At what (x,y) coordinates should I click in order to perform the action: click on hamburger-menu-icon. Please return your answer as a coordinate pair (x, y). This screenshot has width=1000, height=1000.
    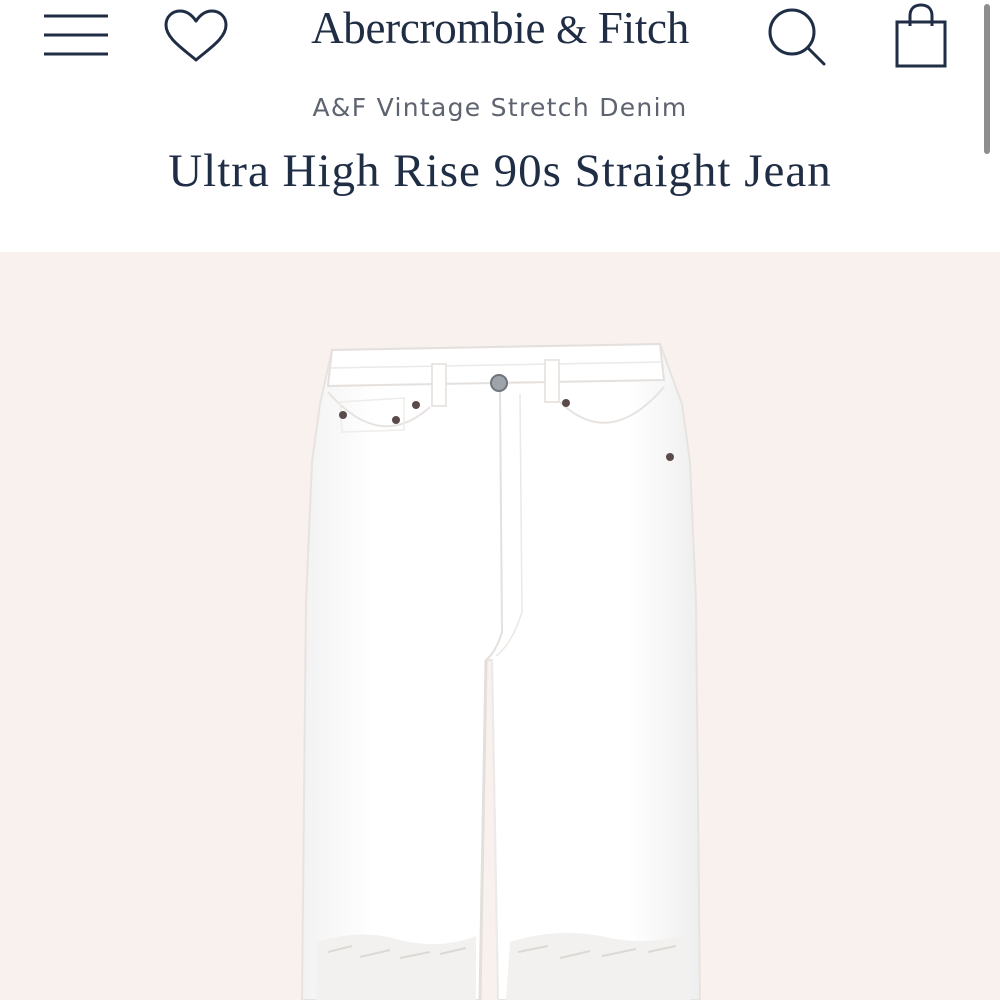
    Looking at the image, I should click on (76, 35).